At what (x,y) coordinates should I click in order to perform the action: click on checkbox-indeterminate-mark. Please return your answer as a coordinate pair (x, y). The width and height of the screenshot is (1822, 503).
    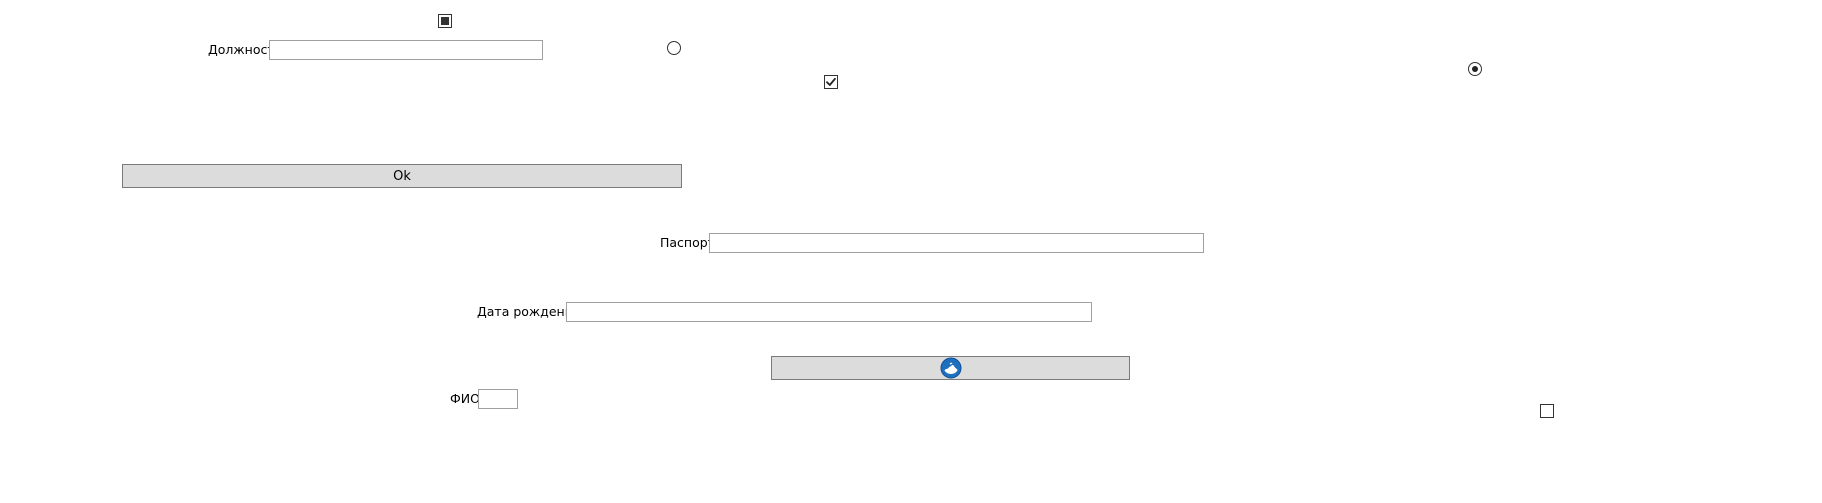
    Looking at the image, I should click on (445, 21).